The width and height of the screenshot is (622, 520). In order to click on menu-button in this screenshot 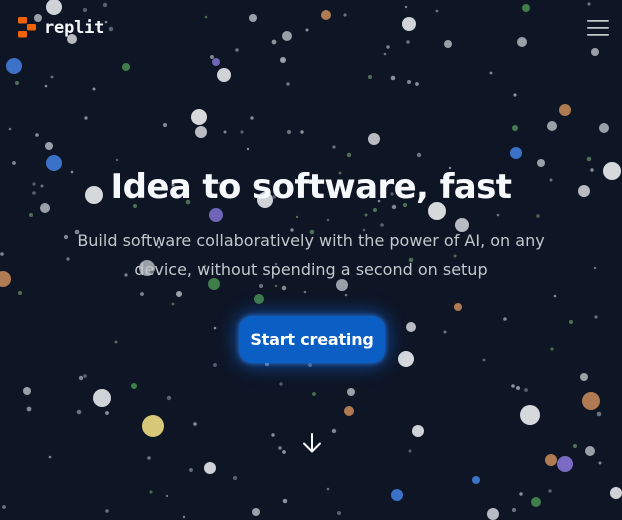, I will do `click(598, 28)`.